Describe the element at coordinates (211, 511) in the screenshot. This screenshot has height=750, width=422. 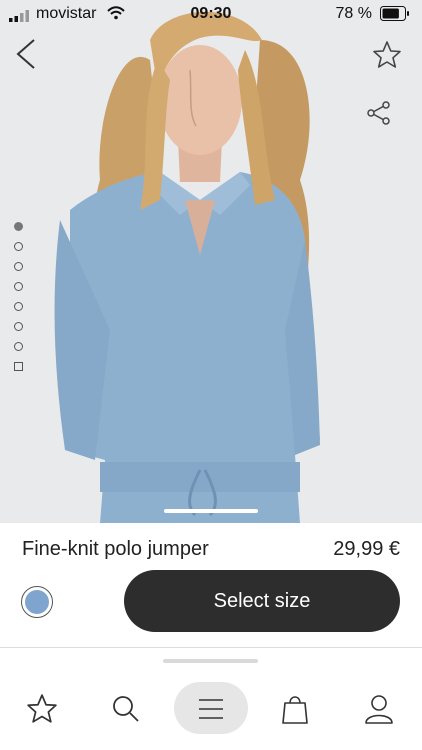
I see `image-scroll-indicator` at that location.